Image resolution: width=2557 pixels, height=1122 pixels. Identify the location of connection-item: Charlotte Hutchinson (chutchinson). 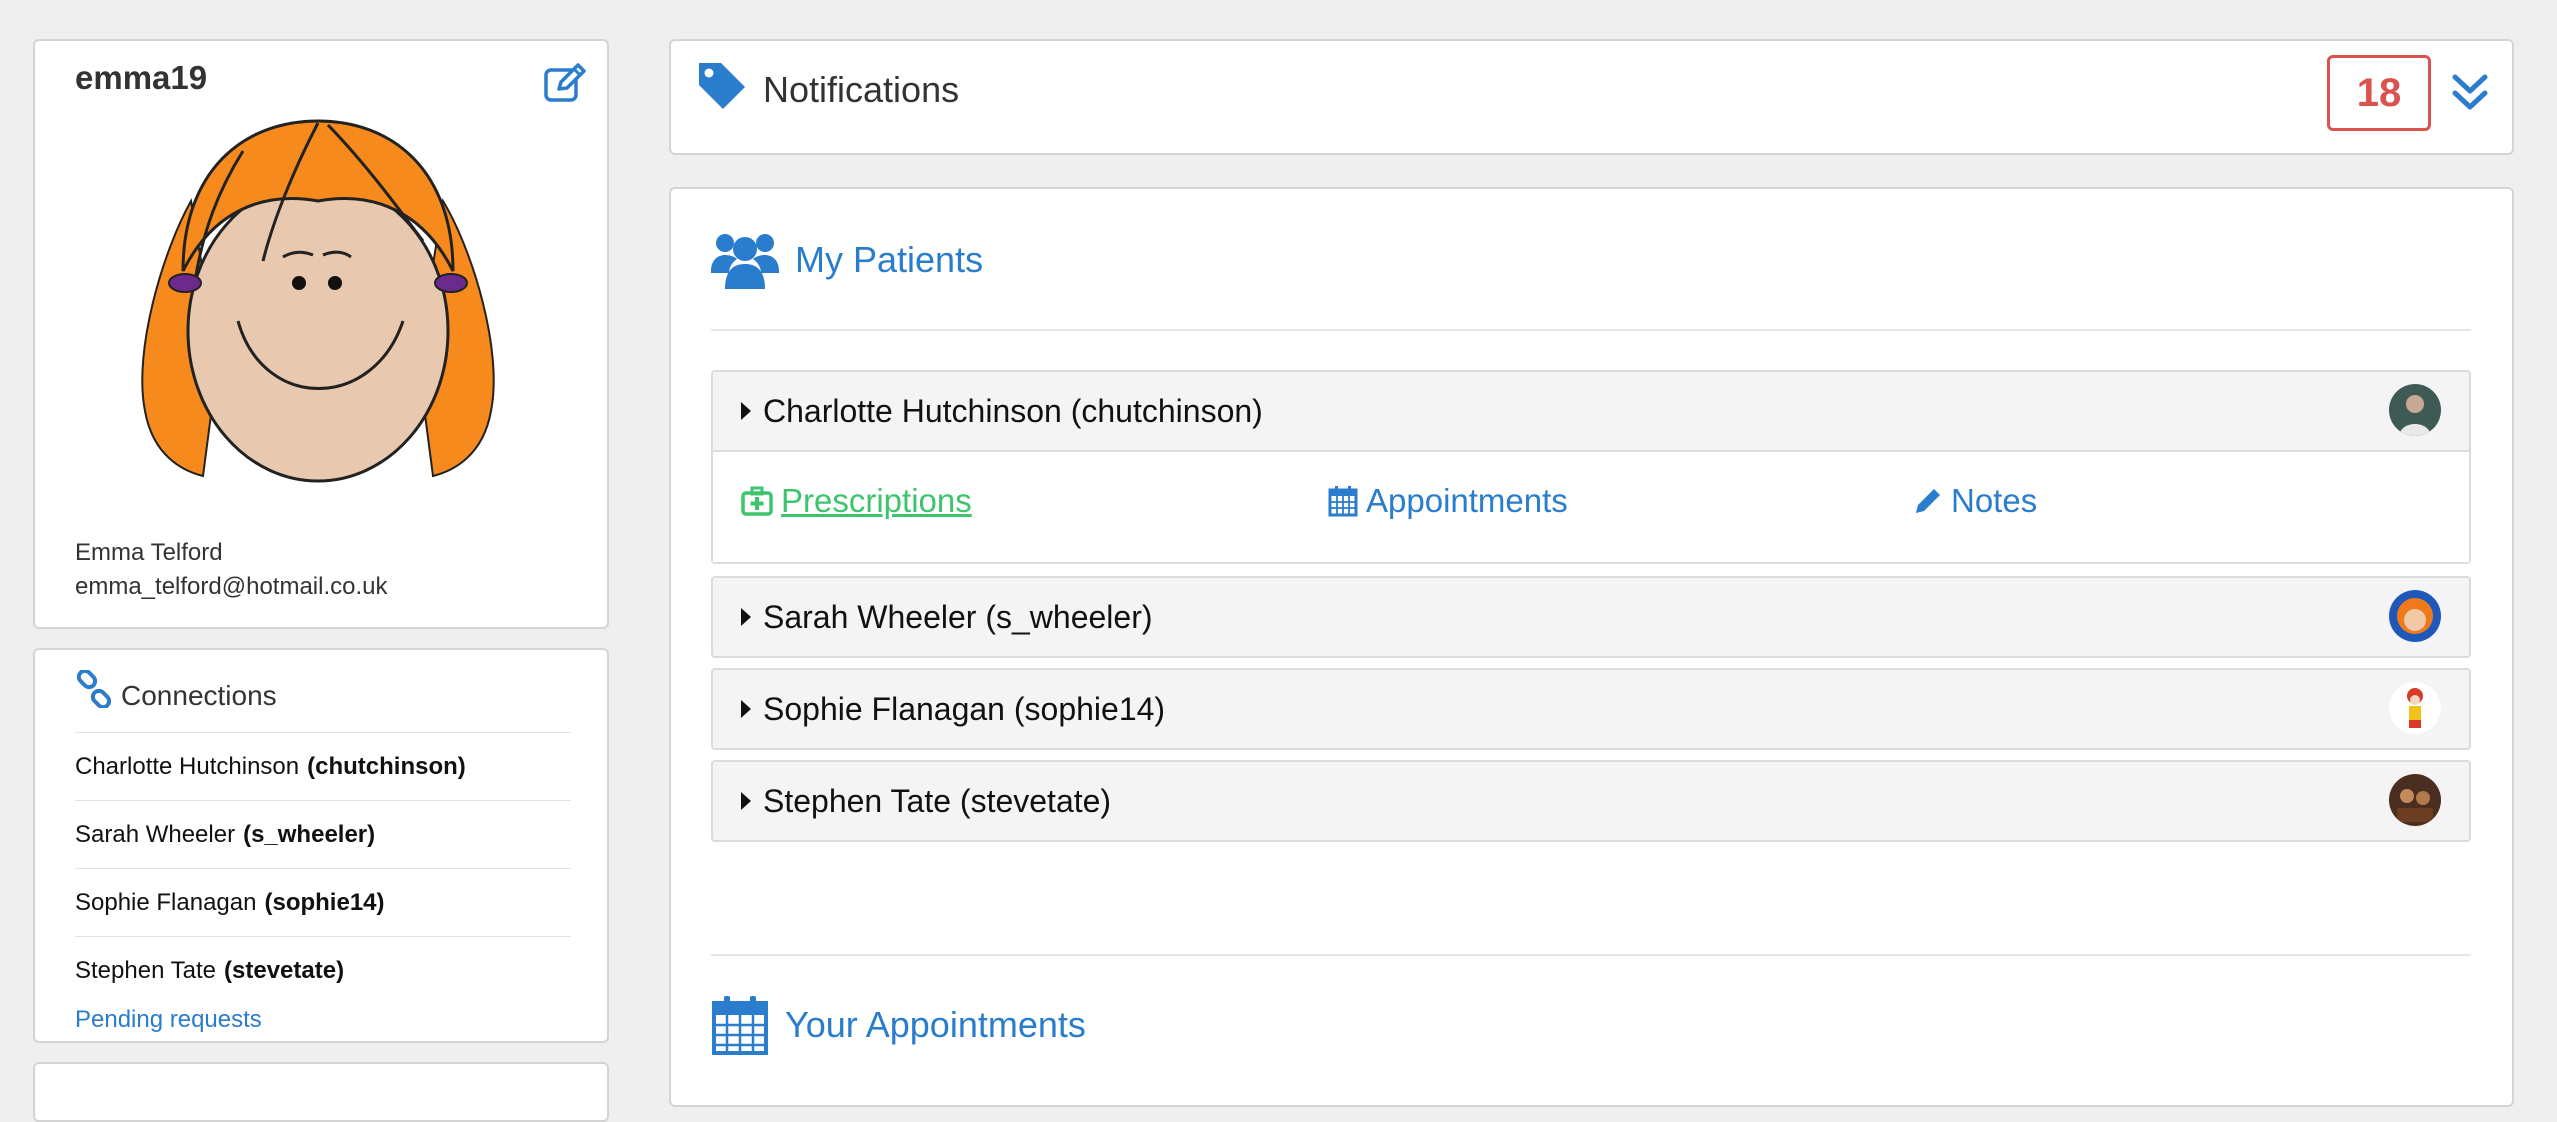
(323, 766).